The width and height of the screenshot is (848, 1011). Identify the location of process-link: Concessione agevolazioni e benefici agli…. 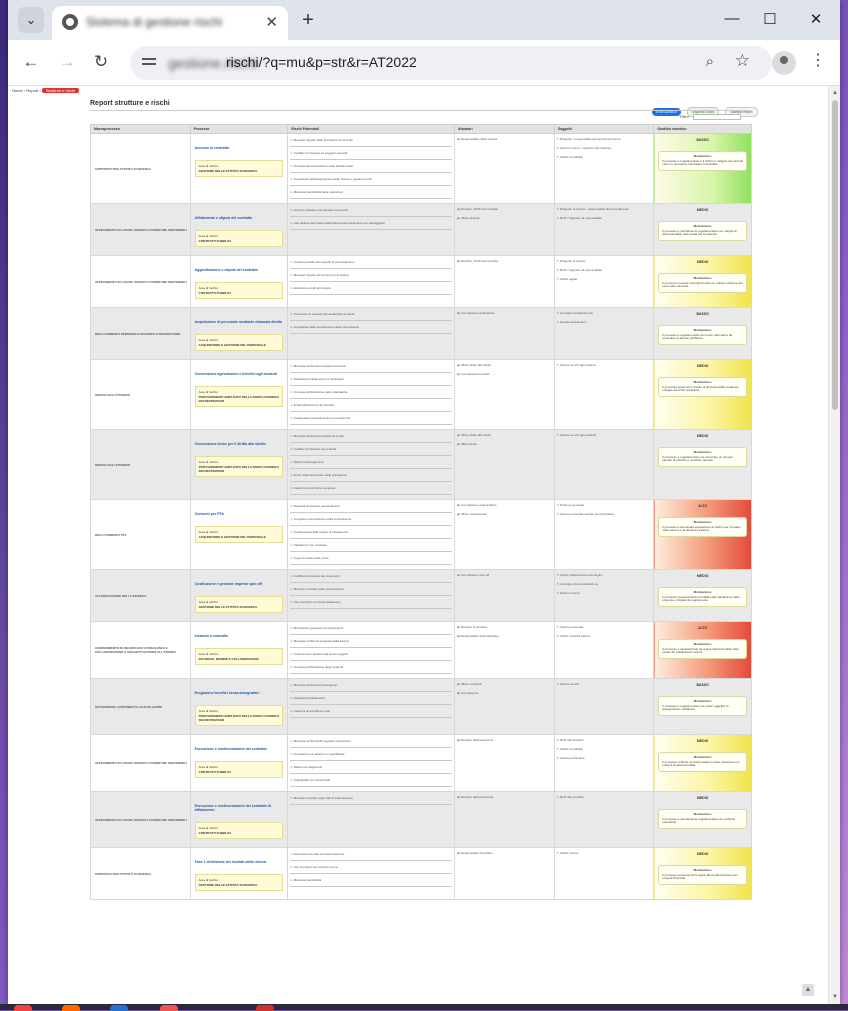
(240, 374).